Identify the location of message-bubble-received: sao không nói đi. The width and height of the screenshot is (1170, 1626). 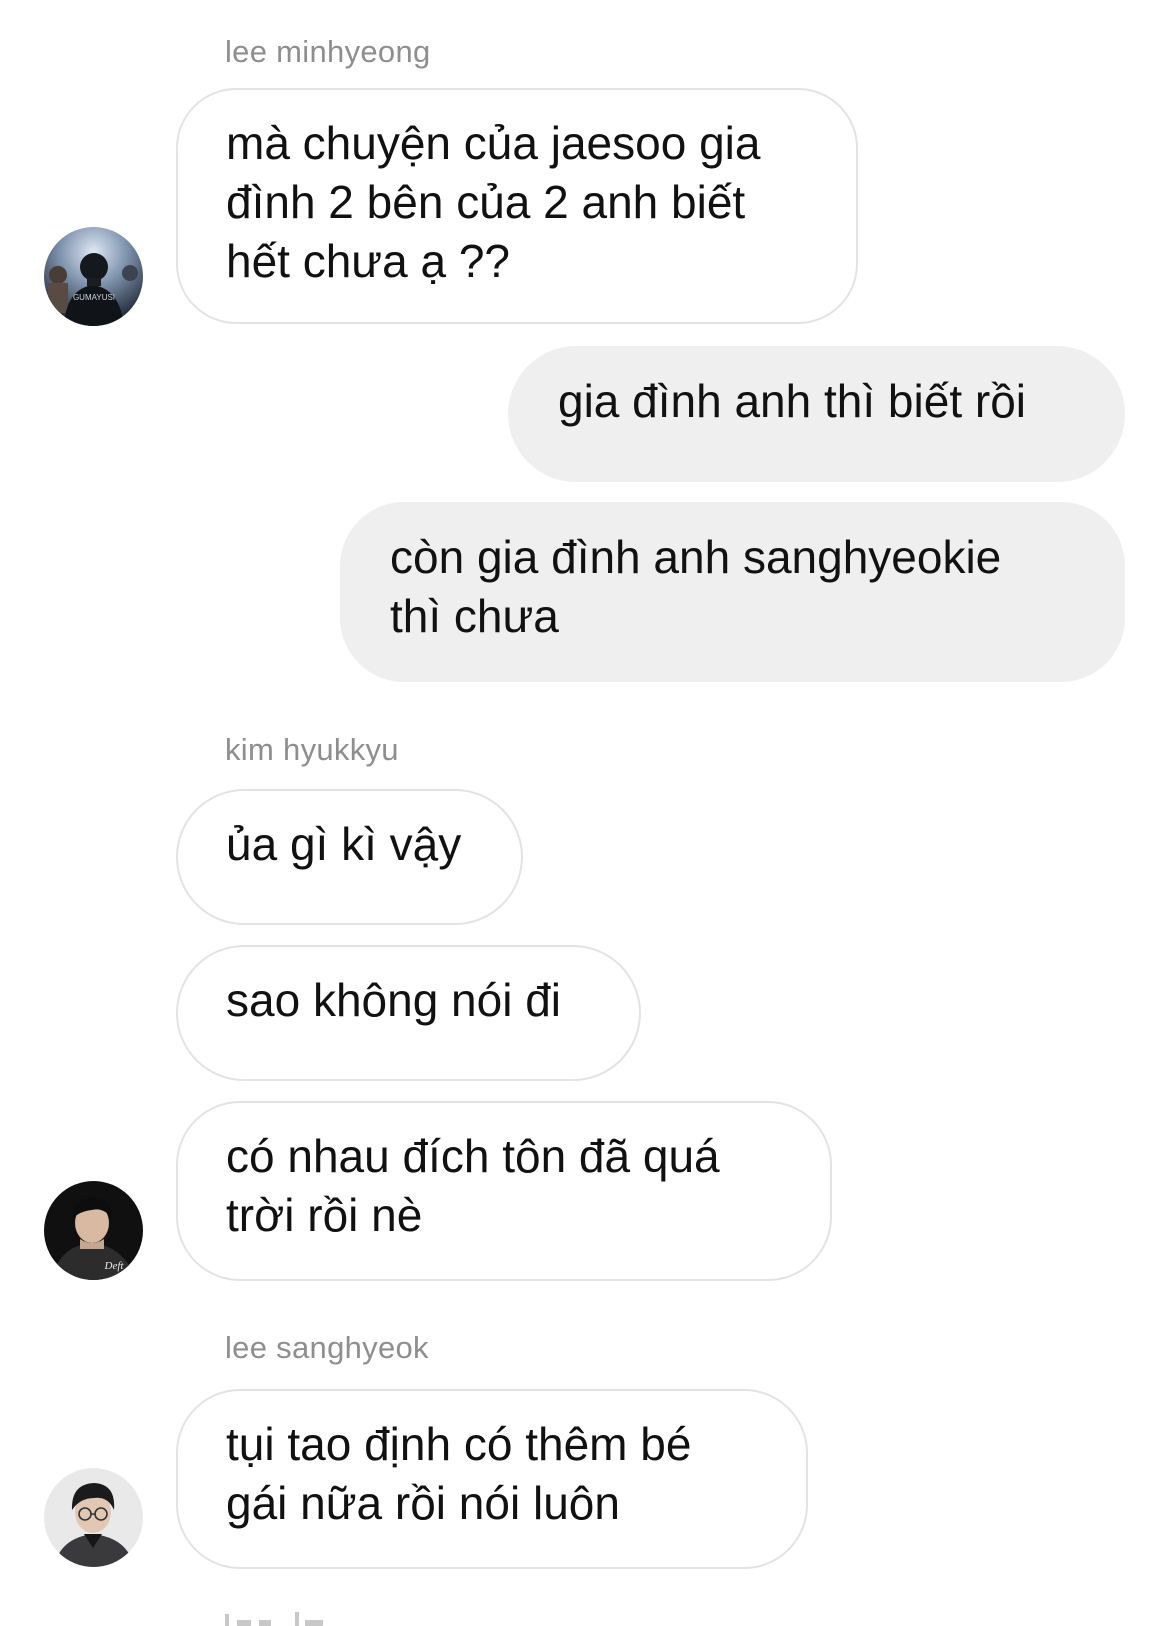
(408, 1013).